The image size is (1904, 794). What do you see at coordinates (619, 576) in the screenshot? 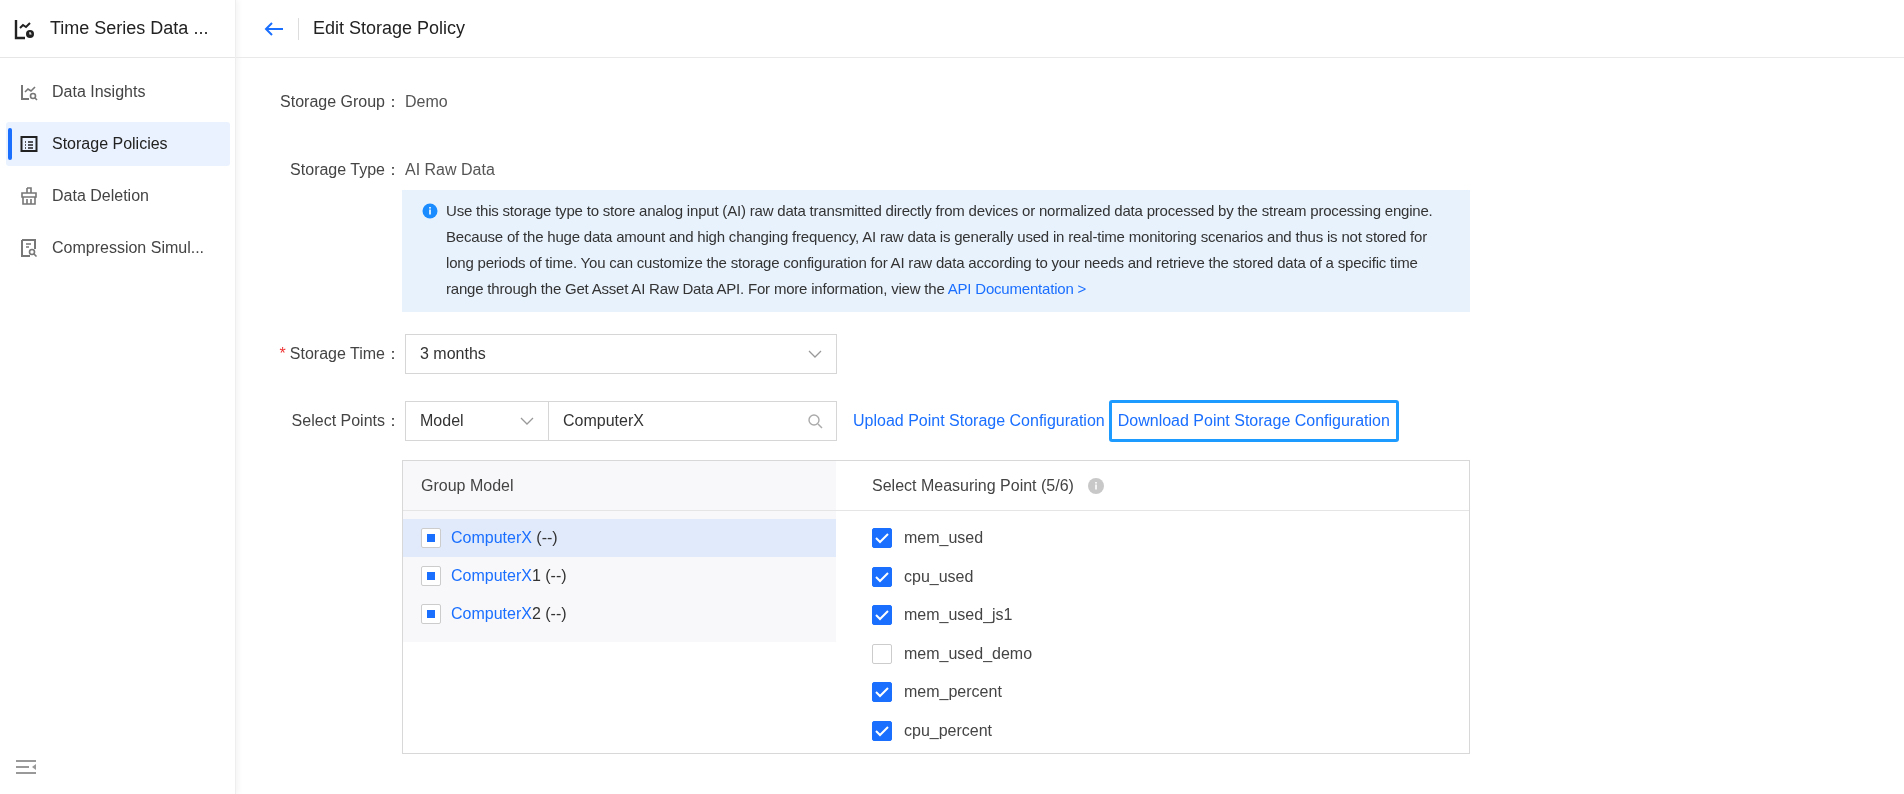
I see `model-row: ComputerX1 (--)` at bounding box center [619, 576].